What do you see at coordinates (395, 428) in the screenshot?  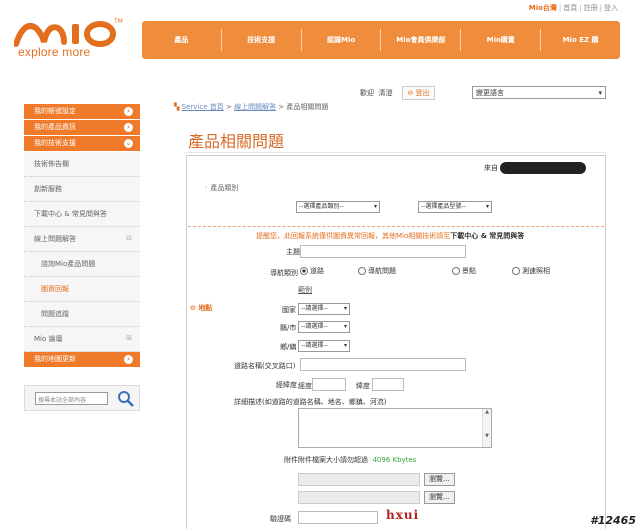 I see `description-textarea: ▲ ▼` at bounding box center [395, 428].